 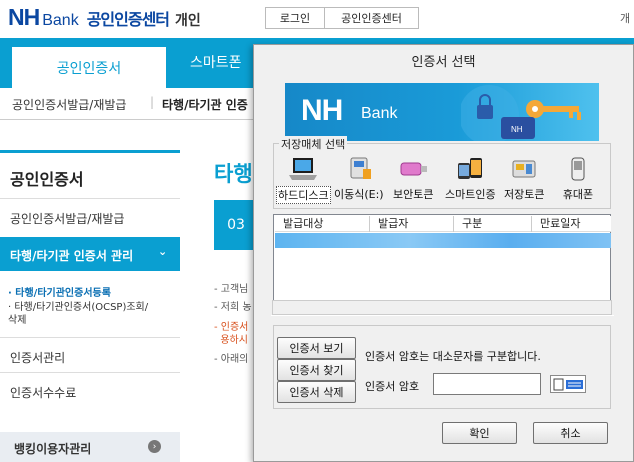 I want to click on top-bar: NH Bank 공인인증센터 개인 로그인 공인인증센터 개, so click(x=317, y=19).